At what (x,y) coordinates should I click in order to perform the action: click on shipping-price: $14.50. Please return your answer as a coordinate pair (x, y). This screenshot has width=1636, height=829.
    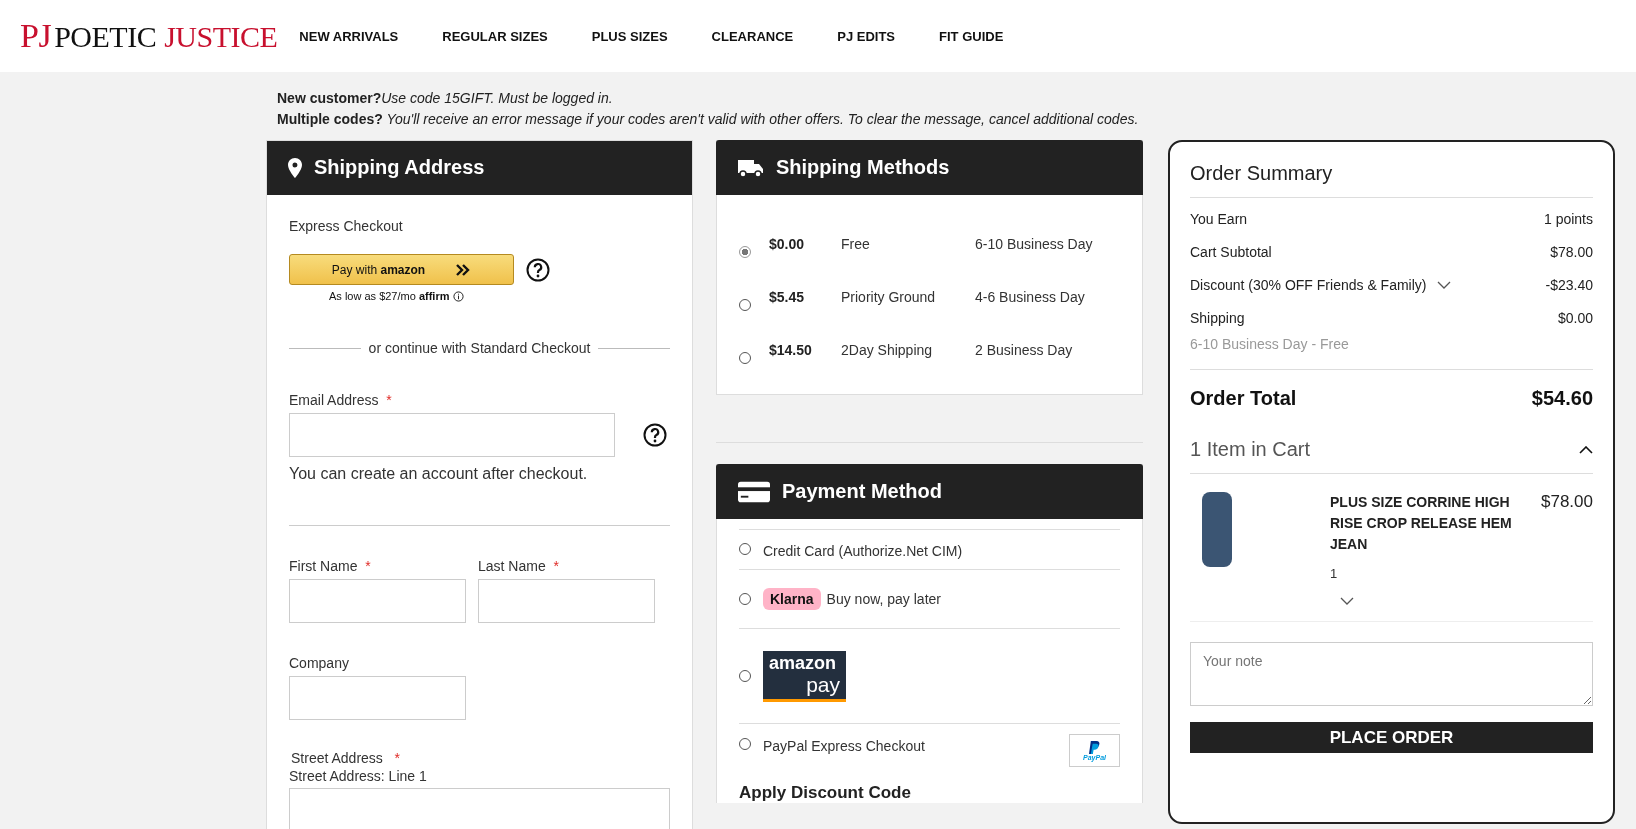
    Looking at the image, I should click on (791, 349).